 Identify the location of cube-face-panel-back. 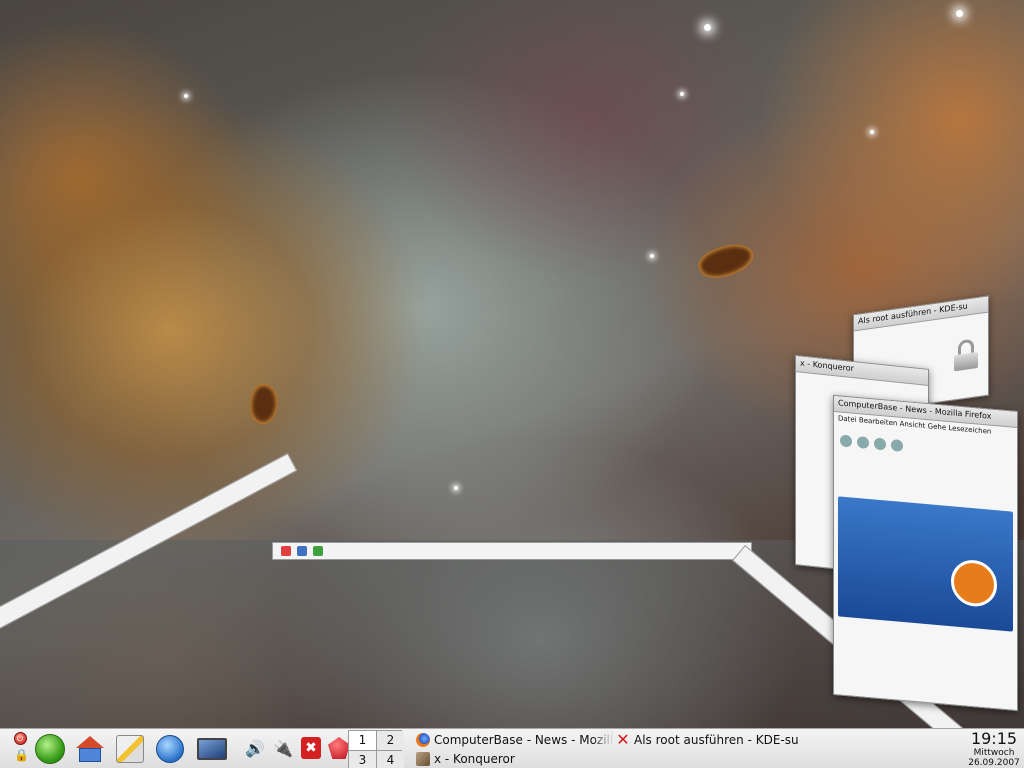
(512, 551).